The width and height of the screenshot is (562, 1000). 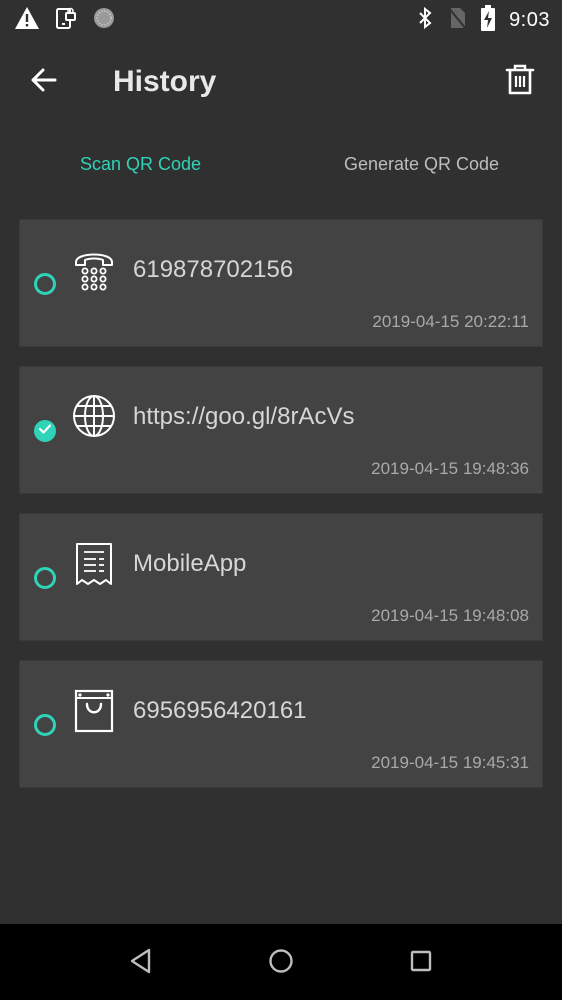 What do you see at coordinates (140, 164) in the screenshot?
I see `tab-scan-qr-code: Scan QR Code` at bounding box center [140, 164].